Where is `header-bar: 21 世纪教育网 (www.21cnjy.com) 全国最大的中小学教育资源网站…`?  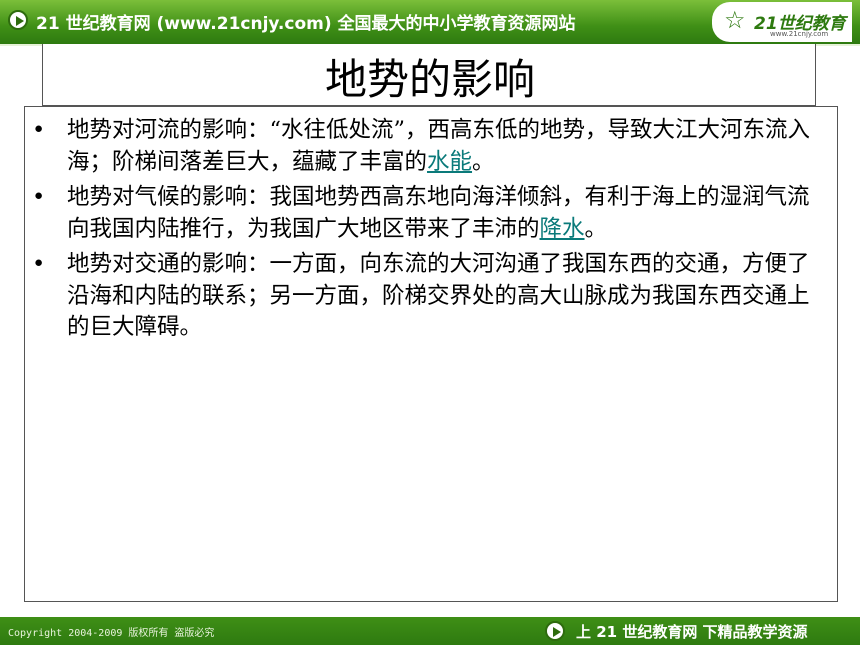
header-bar: 21 世纪教育网 (www.21cnjy.com) 全国最大的中小学教育资源网站… is located at coordinates (430, 23).